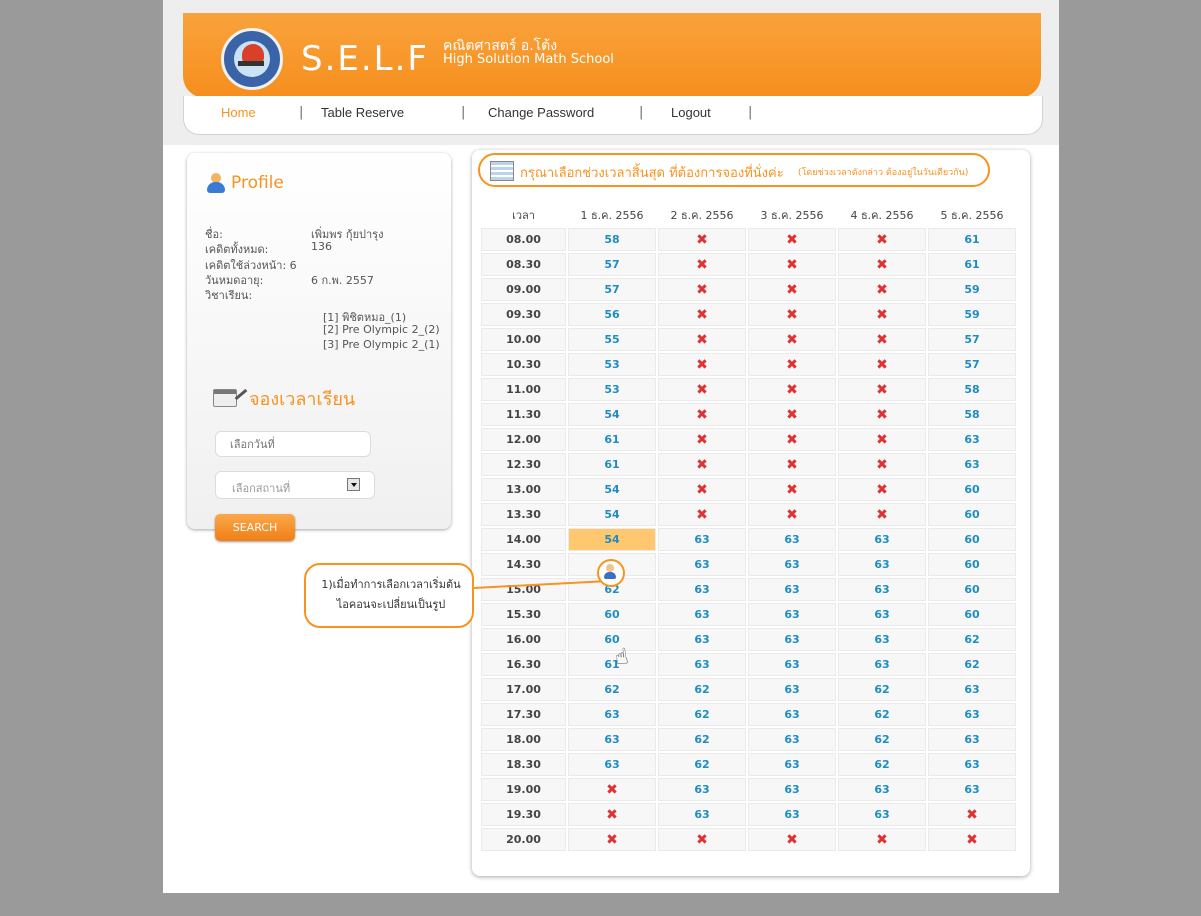 The width and height of the screenshot is (1201, 916). What do you see at coordinates (252, 59) in the screenshot?
I see `logo-emblem-icon` at bounding box center [252, 59].